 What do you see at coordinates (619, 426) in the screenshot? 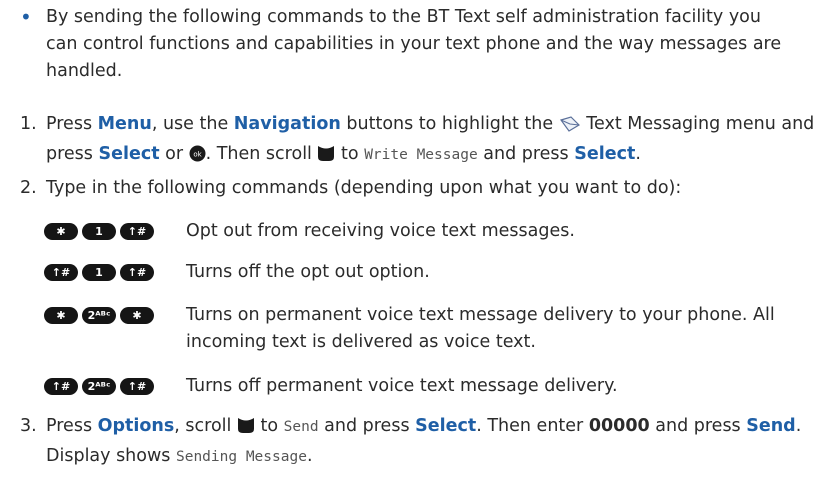
I see `code-number: 00000` at bounding box center [619, 426].